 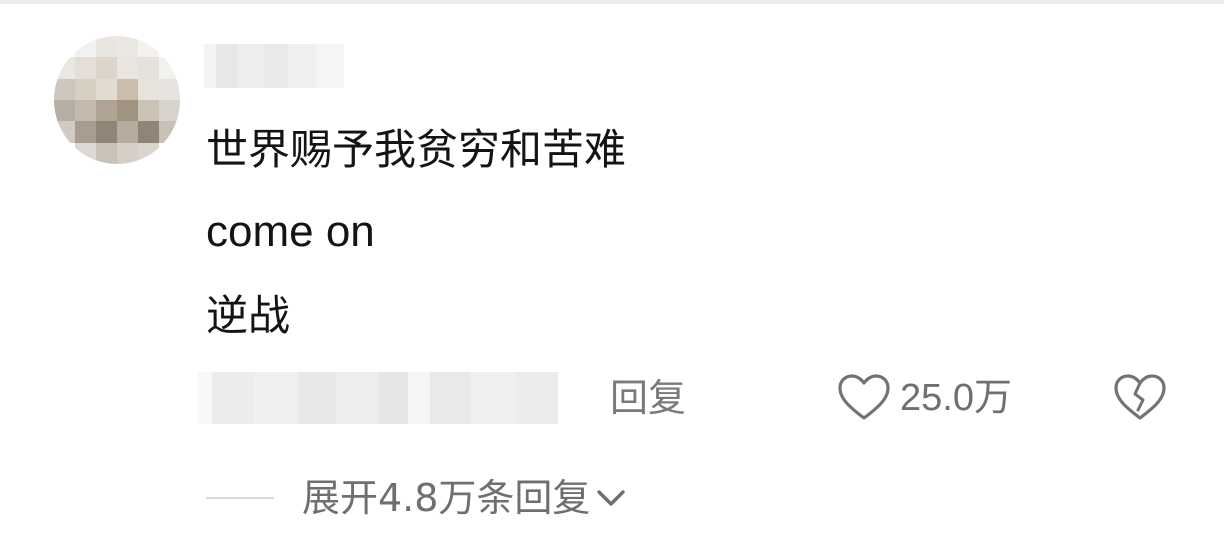 I want to click on reply-button: 回复, so click(x=648, y=398).